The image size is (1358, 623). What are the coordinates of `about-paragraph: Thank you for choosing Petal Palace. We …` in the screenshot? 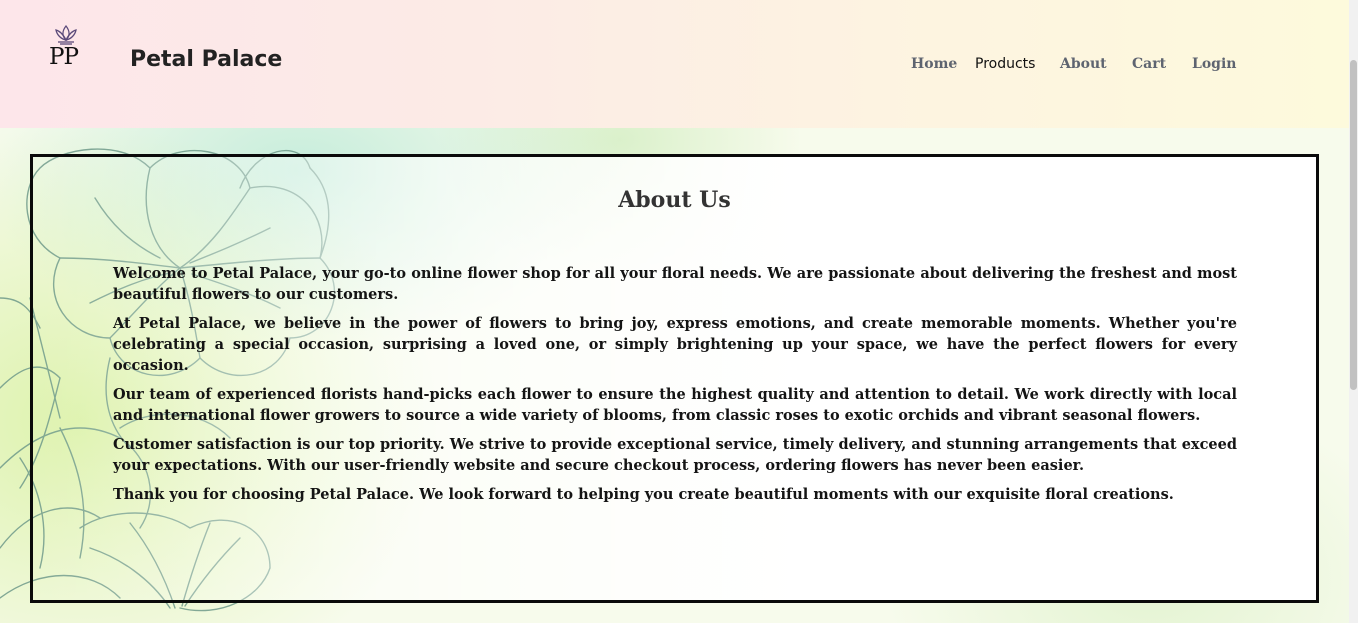 It's located at (643, 494).